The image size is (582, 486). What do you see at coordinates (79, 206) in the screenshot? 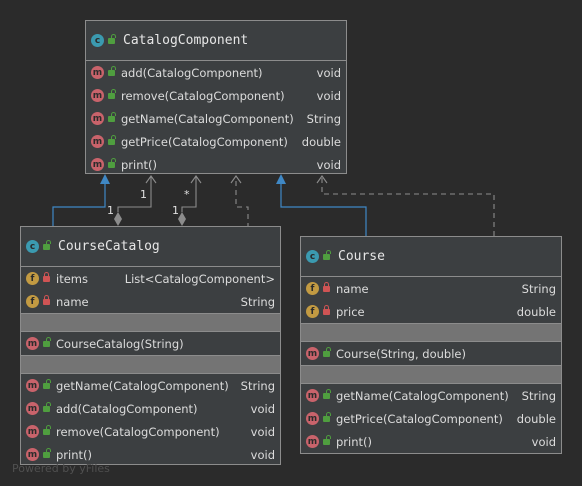
I see `inheritance-edge-coursecatalog` at bounding box center [79, 206].